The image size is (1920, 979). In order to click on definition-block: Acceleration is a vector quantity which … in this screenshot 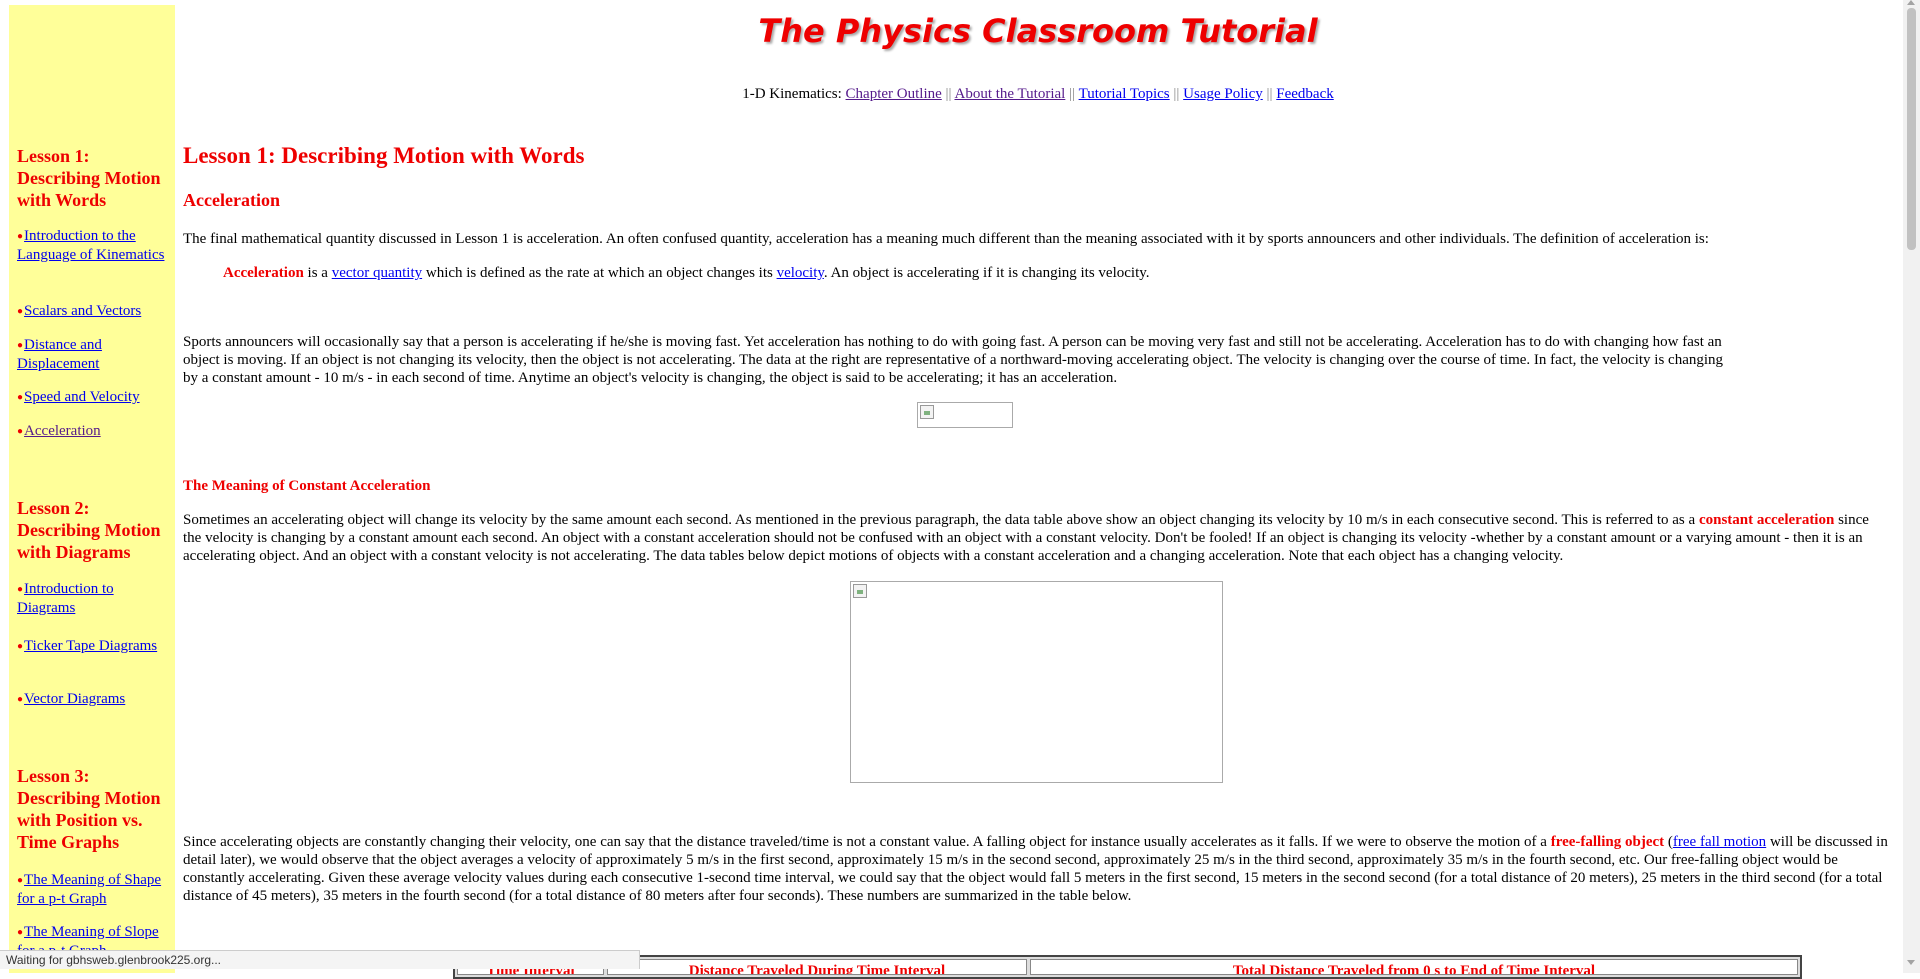, I will do `click(973, 273)`.